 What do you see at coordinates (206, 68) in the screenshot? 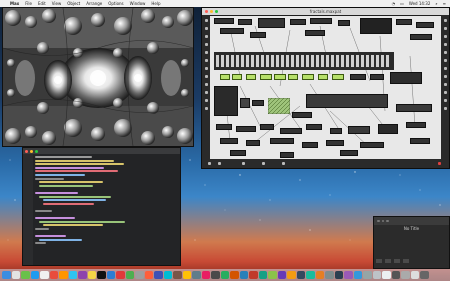
I see `number-icon` at bounding box center [206, 68].